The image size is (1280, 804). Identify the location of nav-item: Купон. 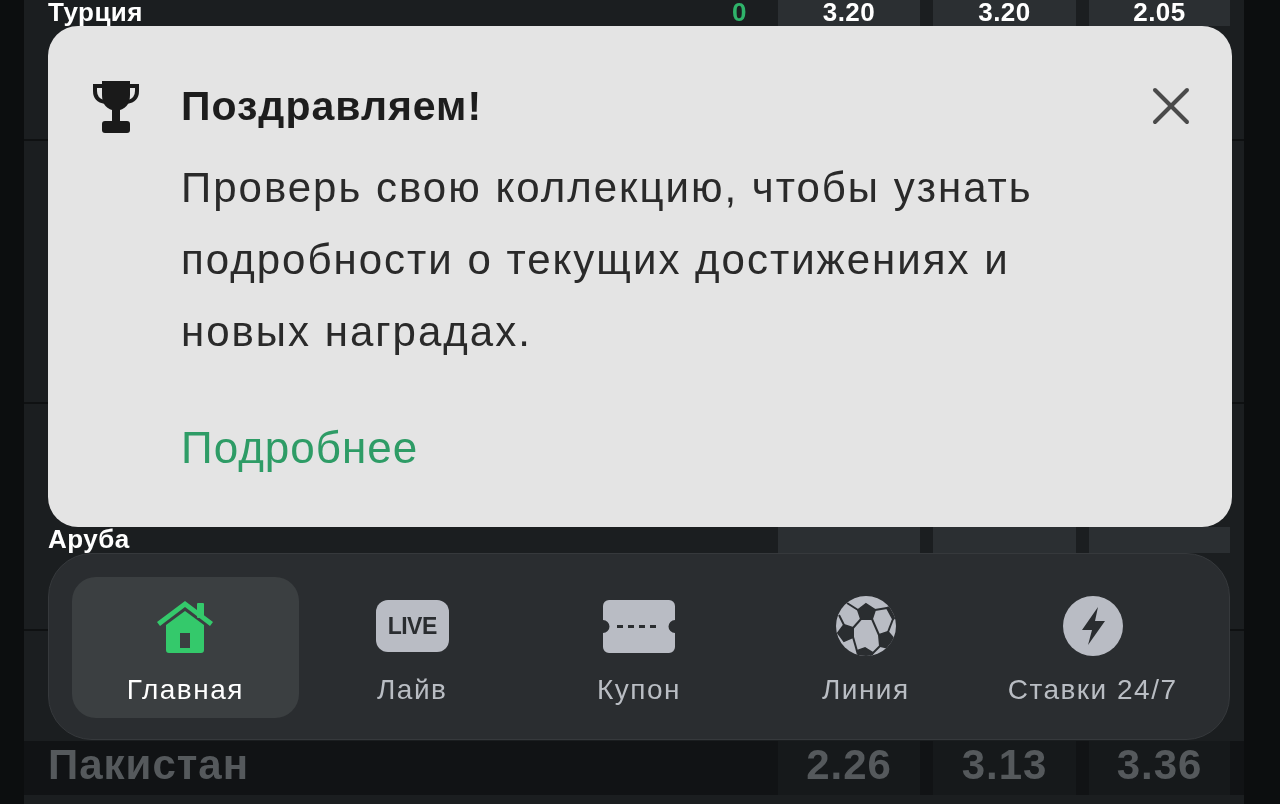
(639, 647).